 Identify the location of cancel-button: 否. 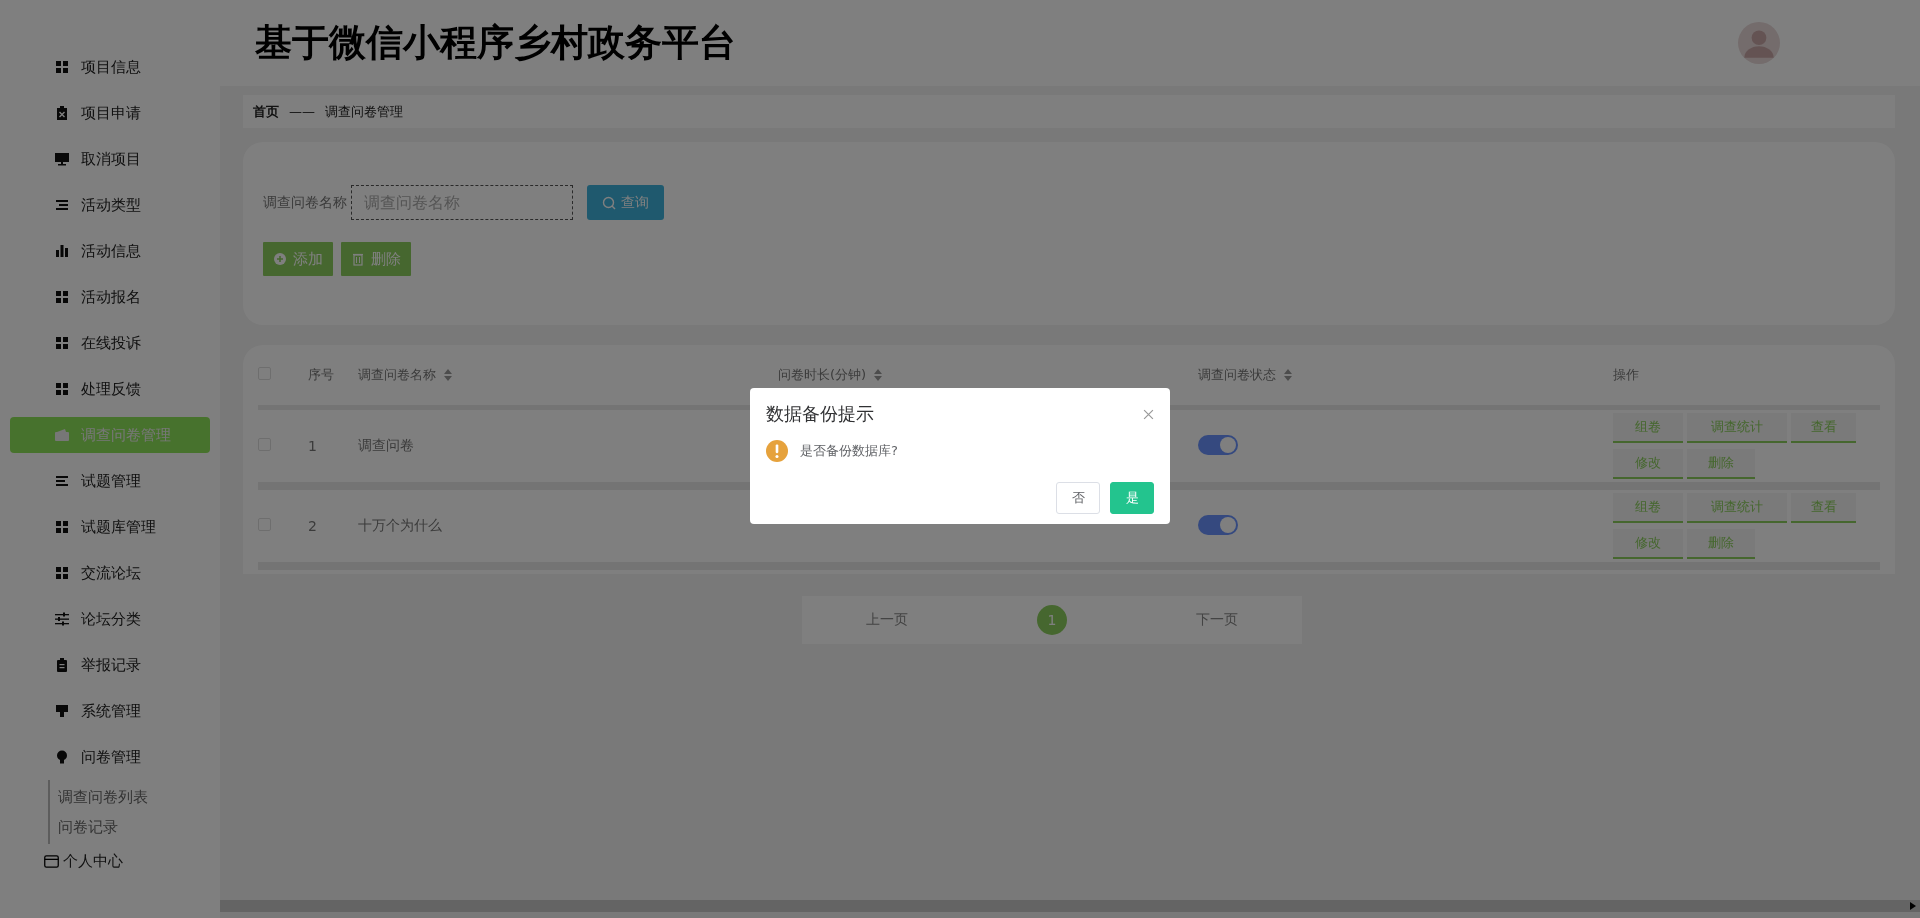
(1078, 498).